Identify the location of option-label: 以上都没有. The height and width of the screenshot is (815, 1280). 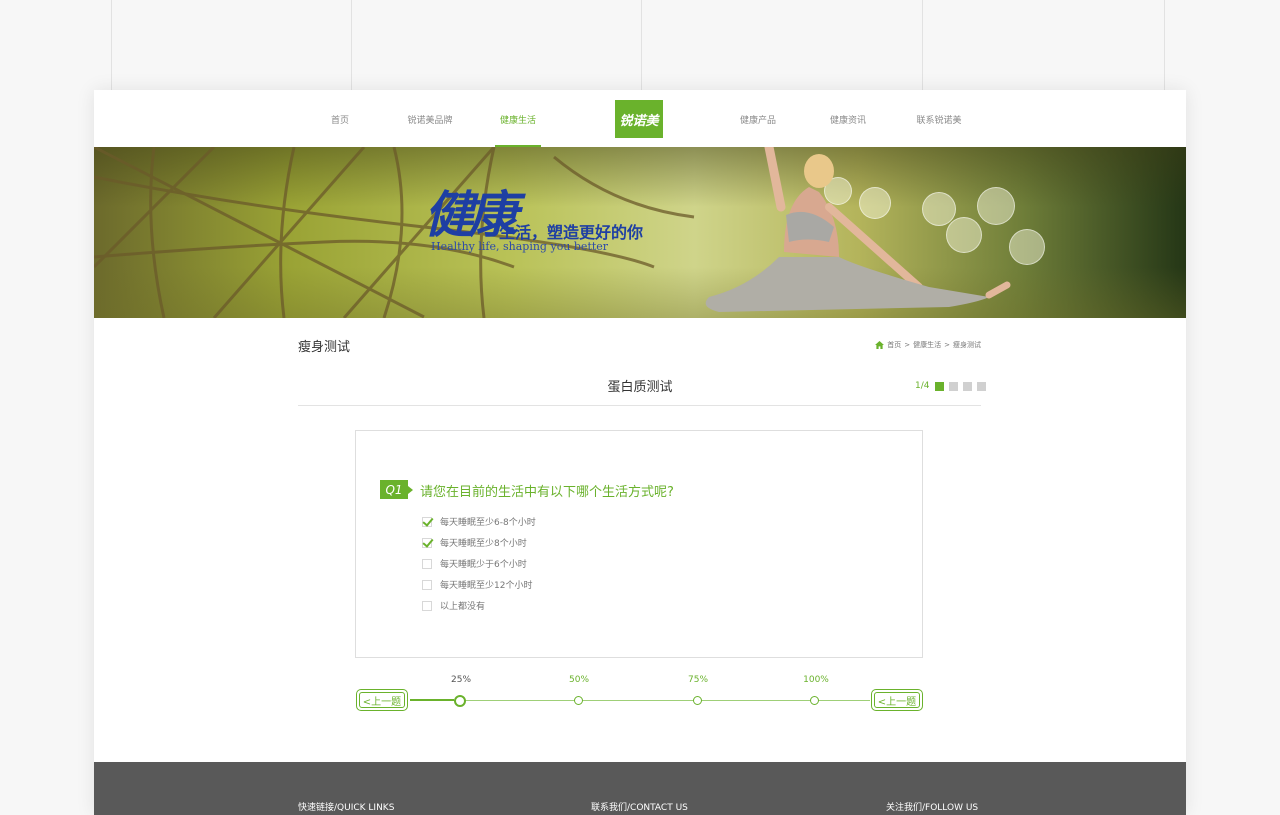
(463, 607).